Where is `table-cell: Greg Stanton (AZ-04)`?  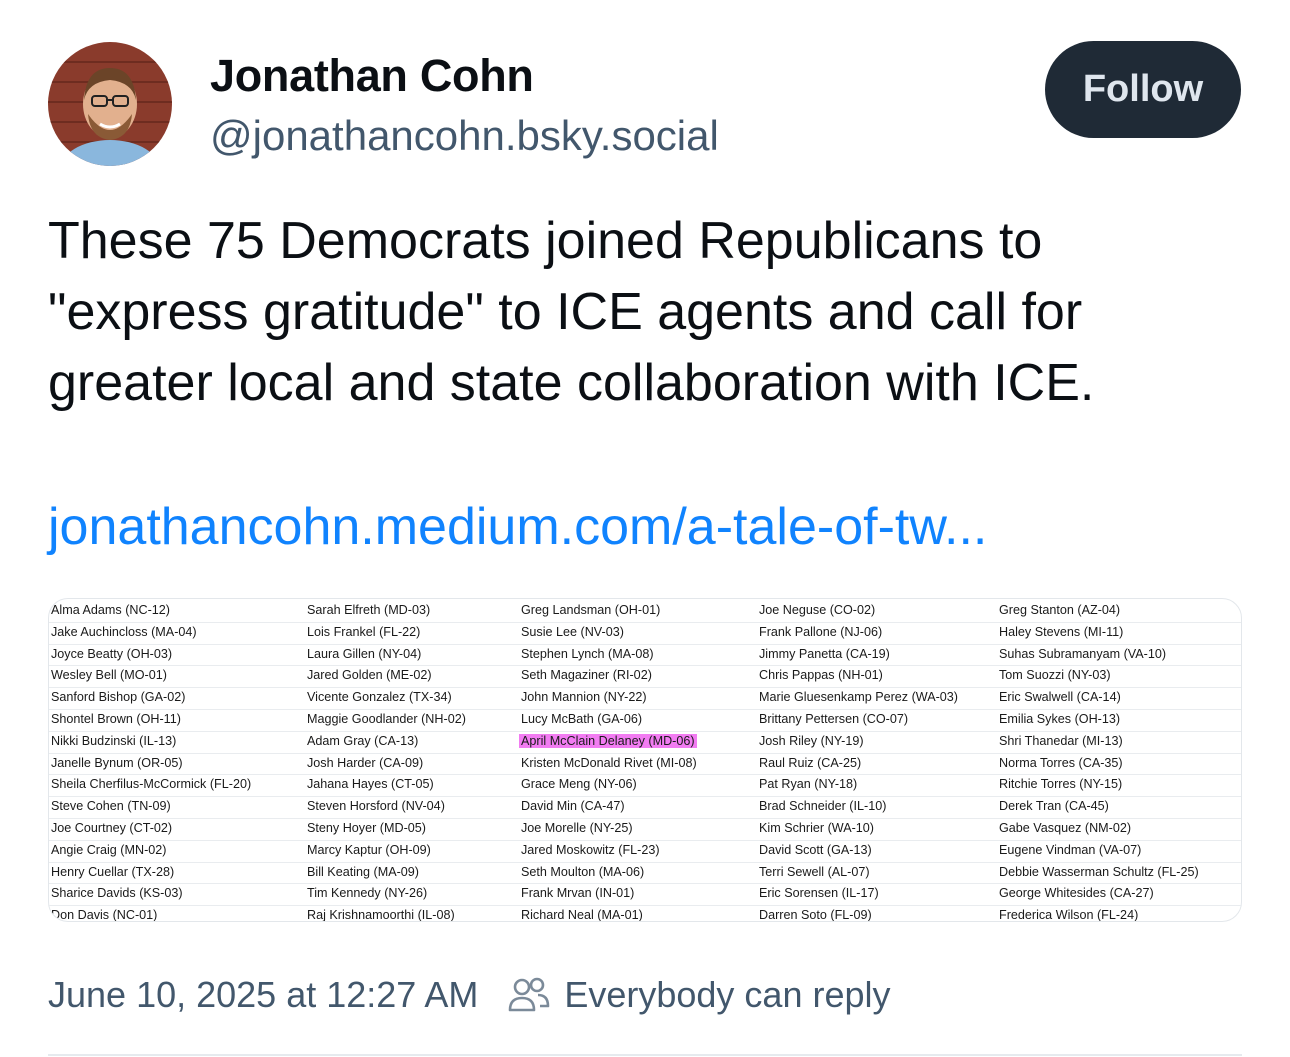
table-cell: Greg Stanton (AZ-04) is located at coordinates (1060, 610).